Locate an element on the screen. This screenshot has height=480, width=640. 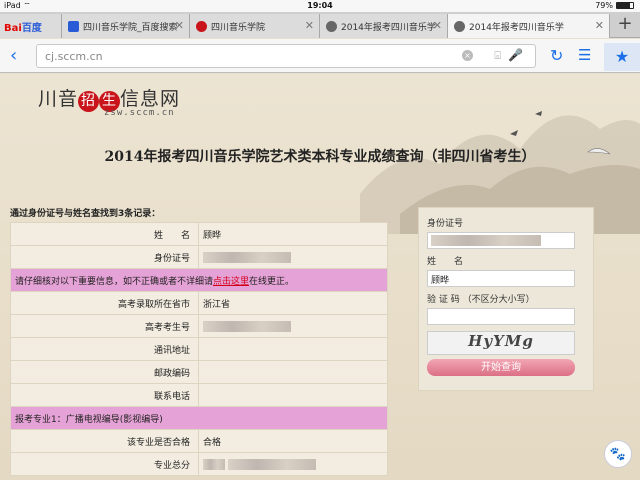
name-label: 姓 名 is located at coordinates (445, 262).